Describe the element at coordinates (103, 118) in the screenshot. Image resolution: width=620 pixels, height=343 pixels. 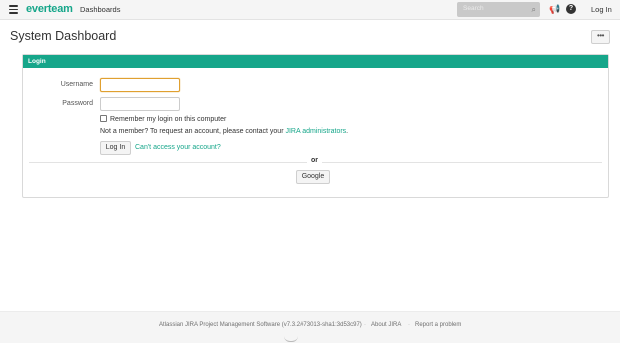
I see `remember-checkbox` at that location.